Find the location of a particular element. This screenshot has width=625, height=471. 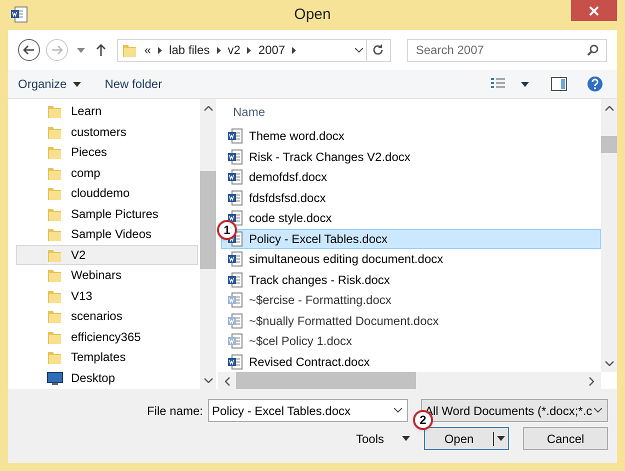

column-header: Name is located at coordinates (242, 110).